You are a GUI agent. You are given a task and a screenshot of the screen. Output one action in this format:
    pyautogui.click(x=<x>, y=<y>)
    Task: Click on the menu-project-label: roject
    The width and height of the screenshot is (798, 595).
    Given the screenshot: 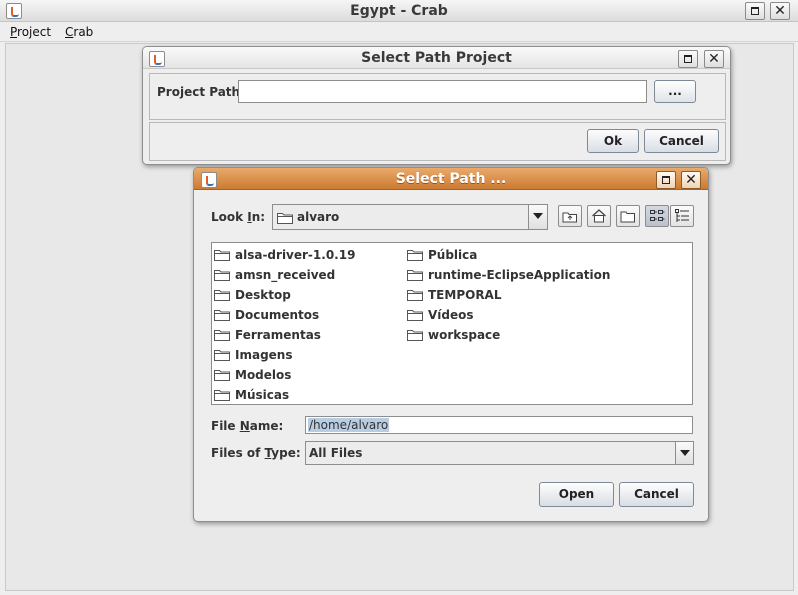 What is the action you would take?
    pyautogui.click(x=34, y=32)
    